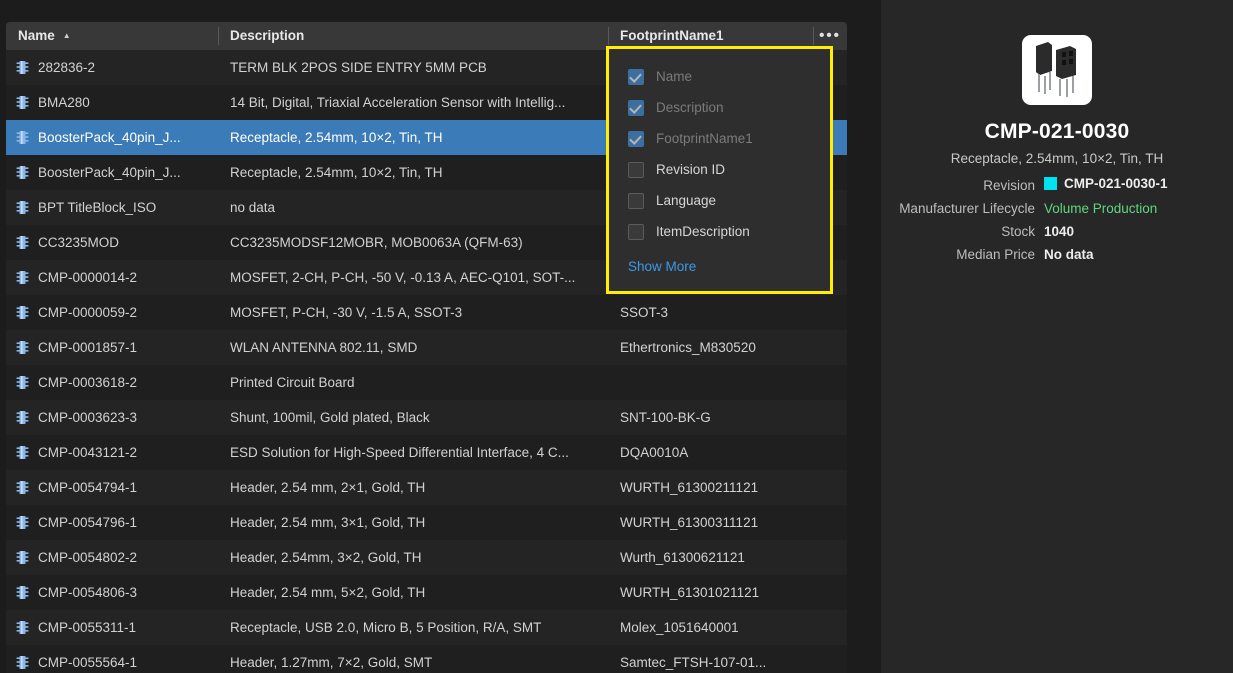 This screenshot has height=673, width=1233. What do you see at coordinates (689, 522) in the screenshot?
I see `cell-footprint: WURTH_61300311121` at bounding box center [689, 522].